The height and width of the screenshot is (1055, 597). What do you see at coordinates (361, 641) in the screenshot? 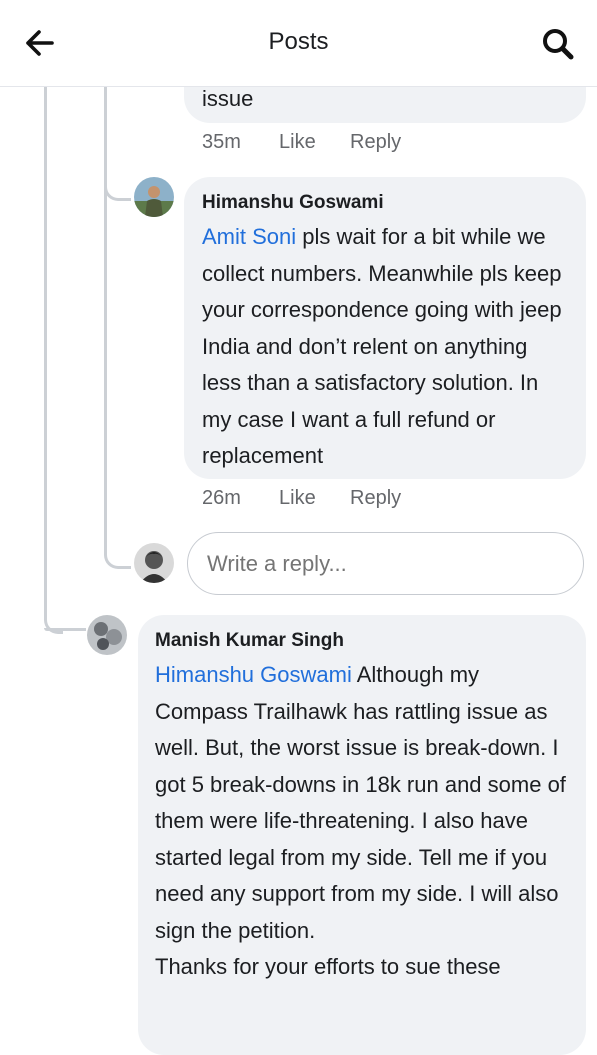
I see `comment-author: Manish Kumar Singh` at bounding box center [361, 641].